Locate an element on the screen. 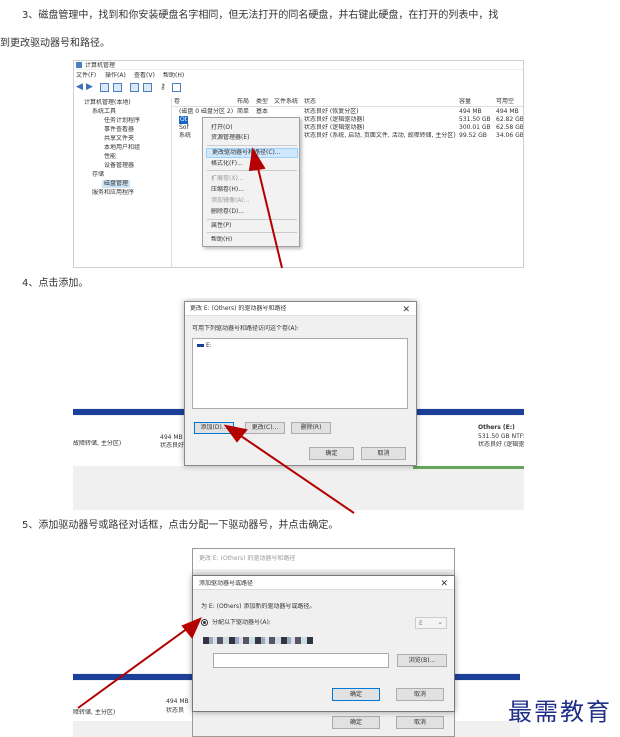 The image size is (620, 737). row-status: 状态良好 (系统, 启动, 页面文件, 活动, 故障转储, 主分区) is located at coordinates (380, 135).